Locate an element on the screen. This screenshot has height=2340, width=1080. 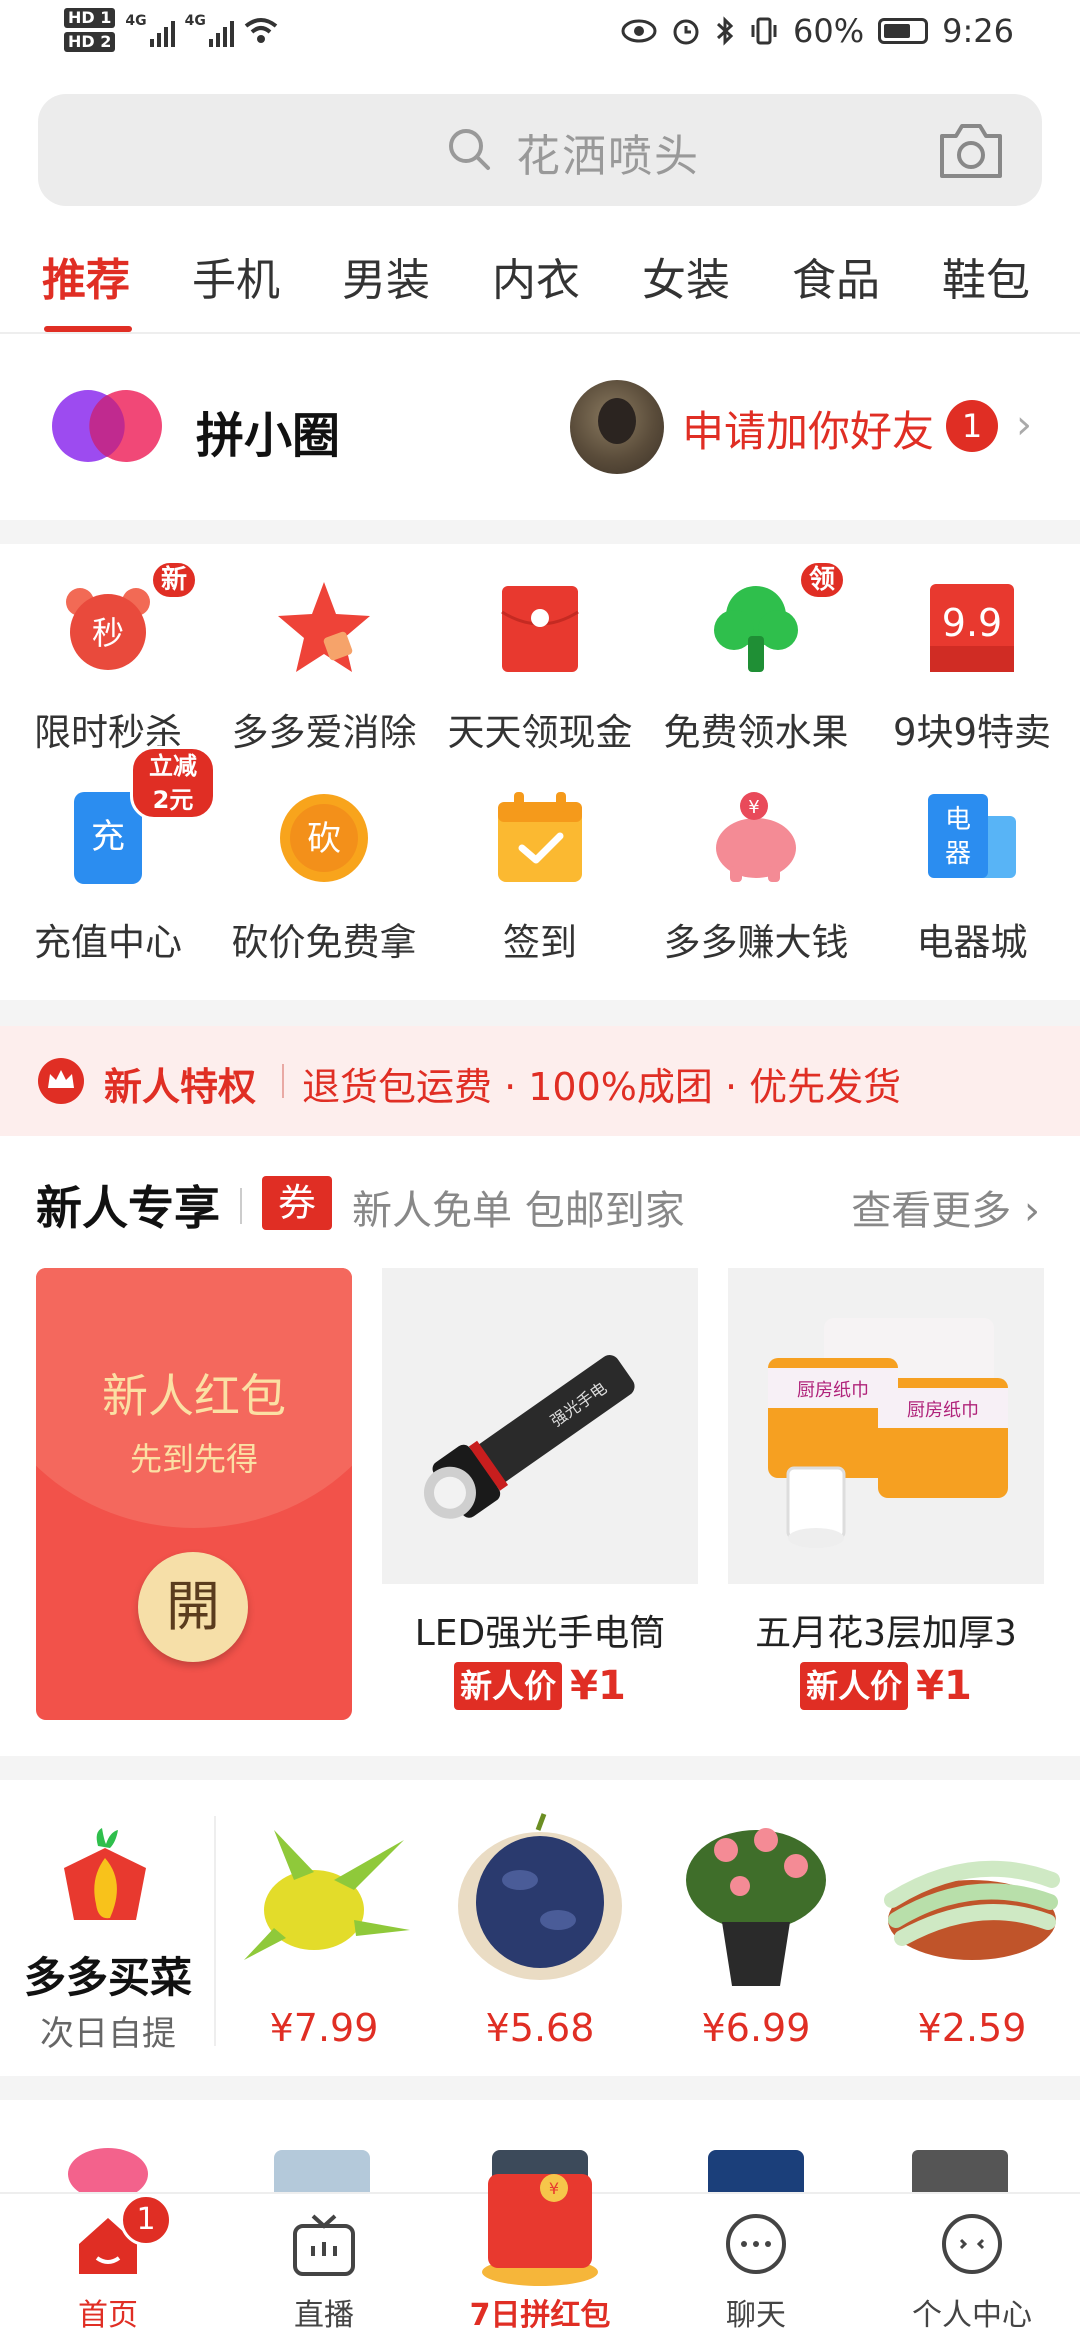
flashlight-image: 强光手电 is located at coordinates (529, 1437).